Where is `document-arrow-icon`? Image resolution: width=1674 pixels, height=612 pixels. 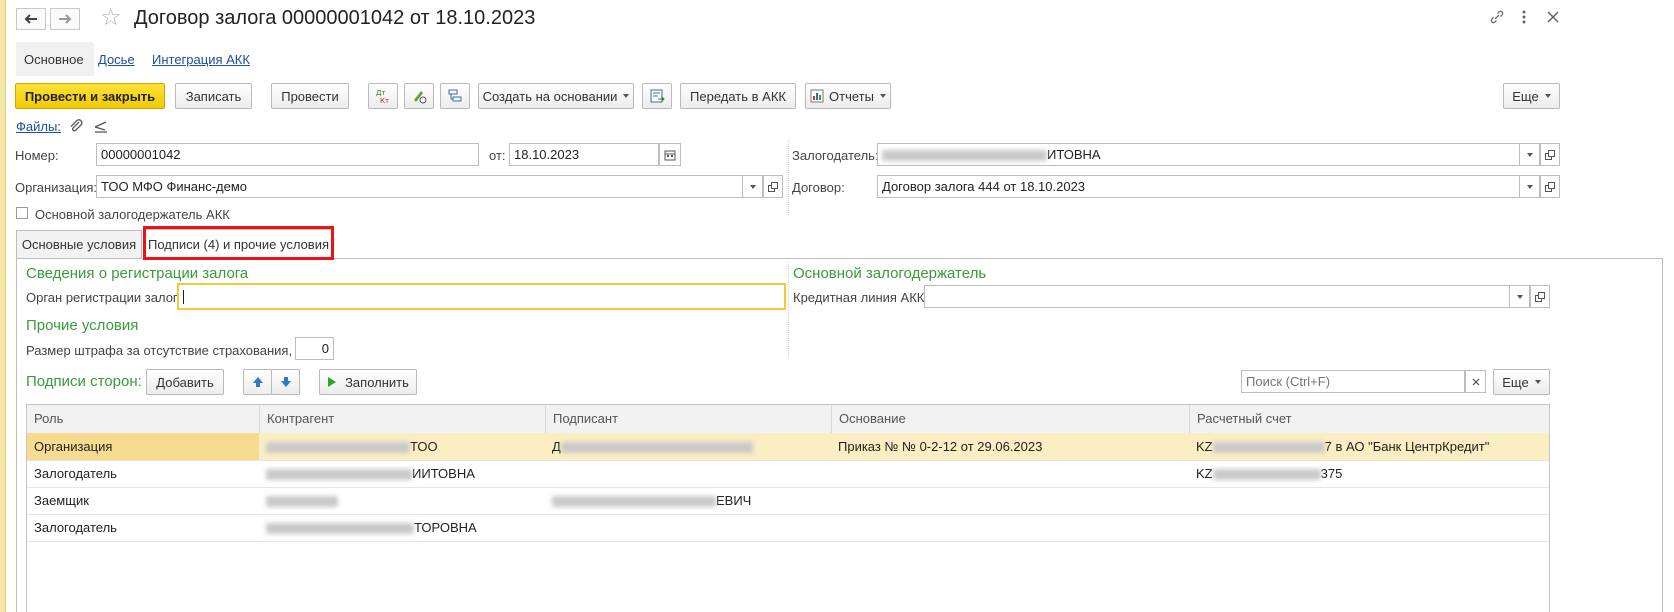
document-arrow-icon is located at coordinates (657, 96).